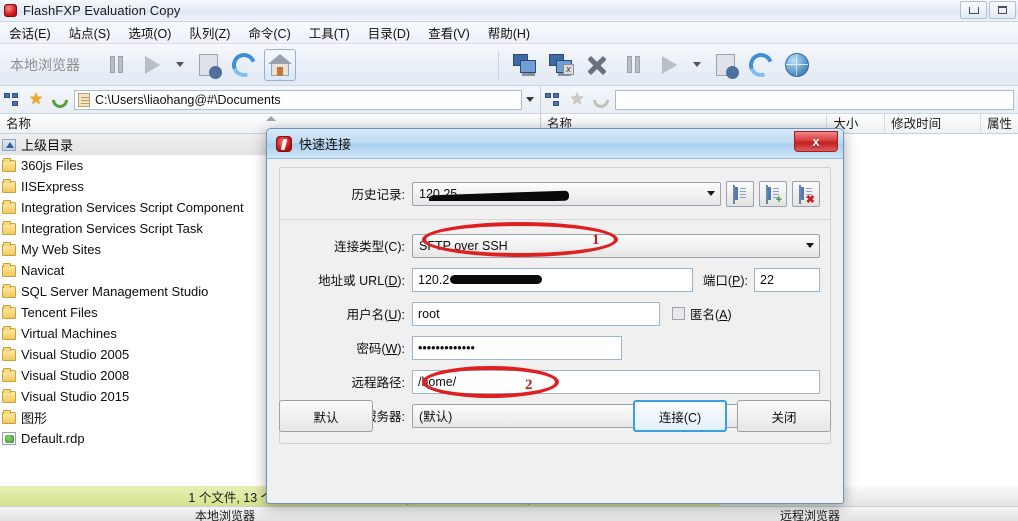 The width and height of the screenshot is (1018, 521). I want to click on username-label: 用户名(U):, so click(375, 315).